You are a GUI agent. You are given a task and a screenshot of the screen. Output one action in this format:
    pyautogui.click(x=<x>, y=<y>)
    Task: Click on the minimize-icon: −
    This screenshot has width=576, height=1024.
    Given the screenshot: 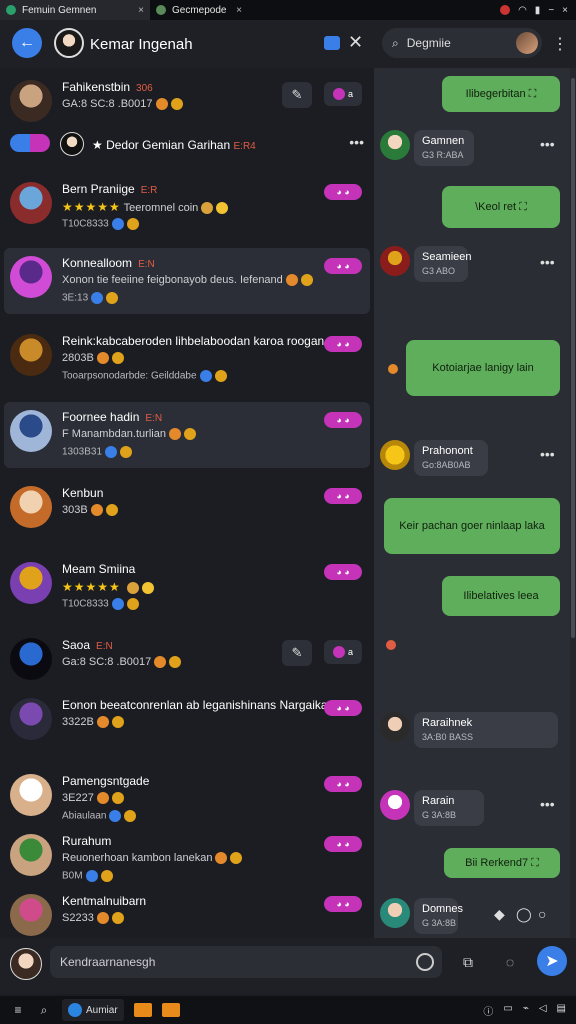 What is the action you would take?
    pyautogui.click(x=551, y=10)
    